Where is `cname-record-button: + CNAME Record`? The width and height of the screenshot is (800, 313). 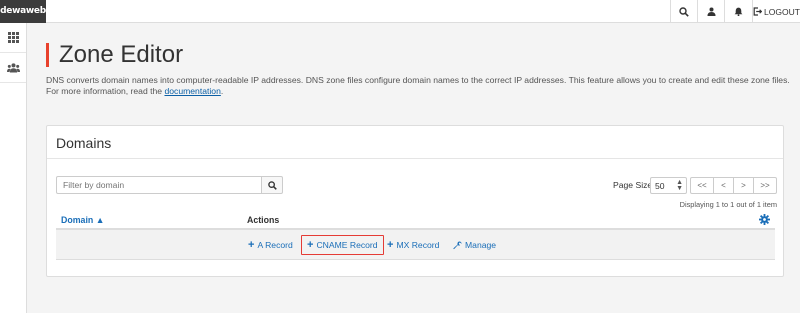 cname-record-button: + CNAME Record is located at coordinates (342, 245).